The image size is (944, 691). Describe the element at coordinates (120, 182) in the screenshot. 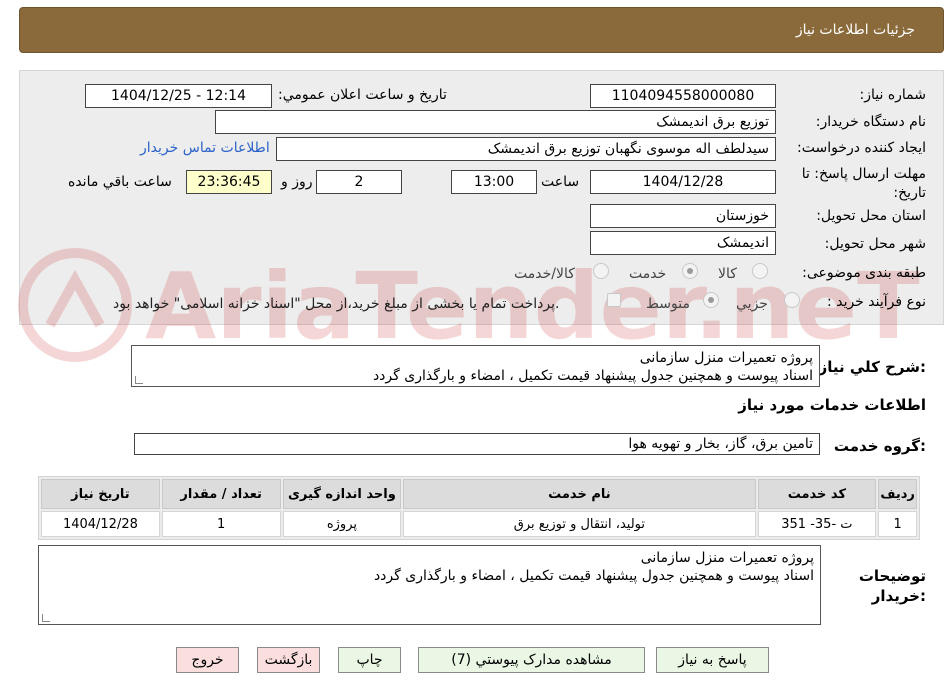

I see `remaining-time-label: ساعت باقي مانده` at that location.